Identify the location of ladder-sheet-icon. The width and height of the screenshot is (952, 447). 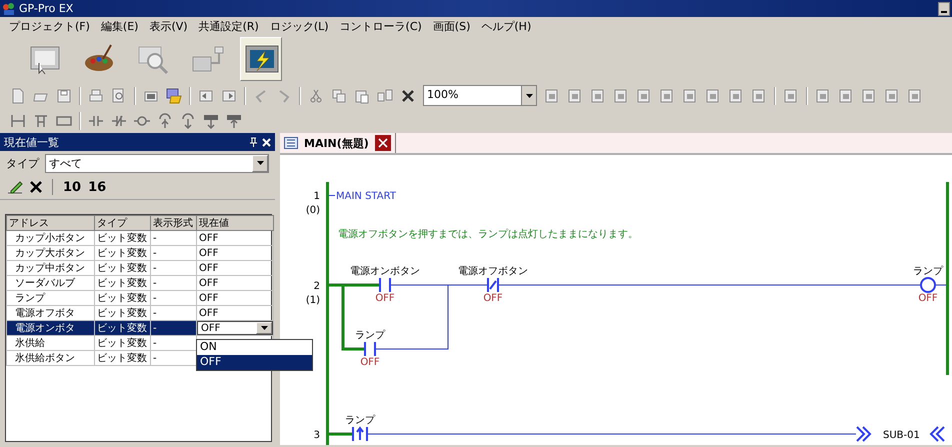
(291, 143).